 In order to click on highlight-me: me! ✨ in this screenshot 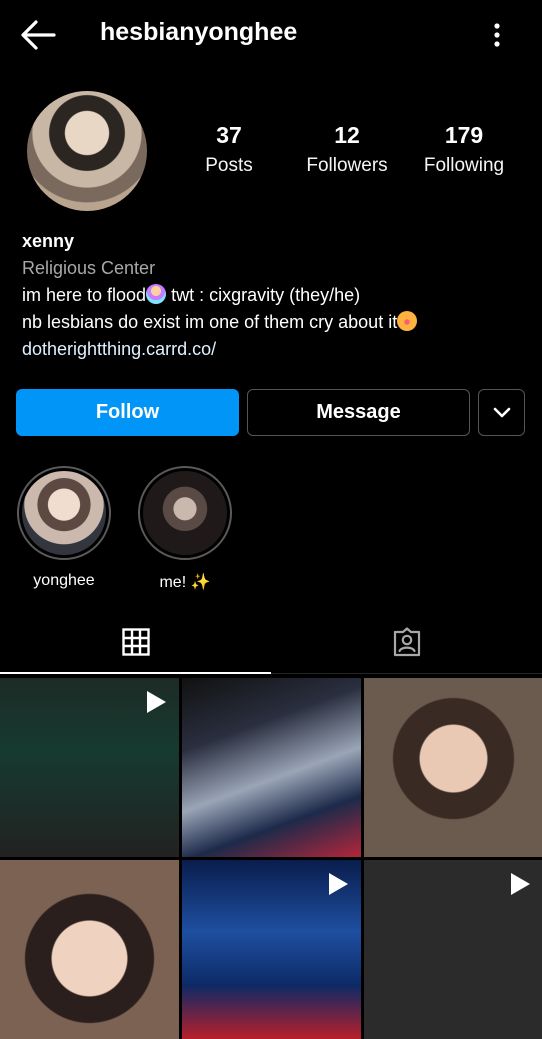, I will do `click(185, 529)`.